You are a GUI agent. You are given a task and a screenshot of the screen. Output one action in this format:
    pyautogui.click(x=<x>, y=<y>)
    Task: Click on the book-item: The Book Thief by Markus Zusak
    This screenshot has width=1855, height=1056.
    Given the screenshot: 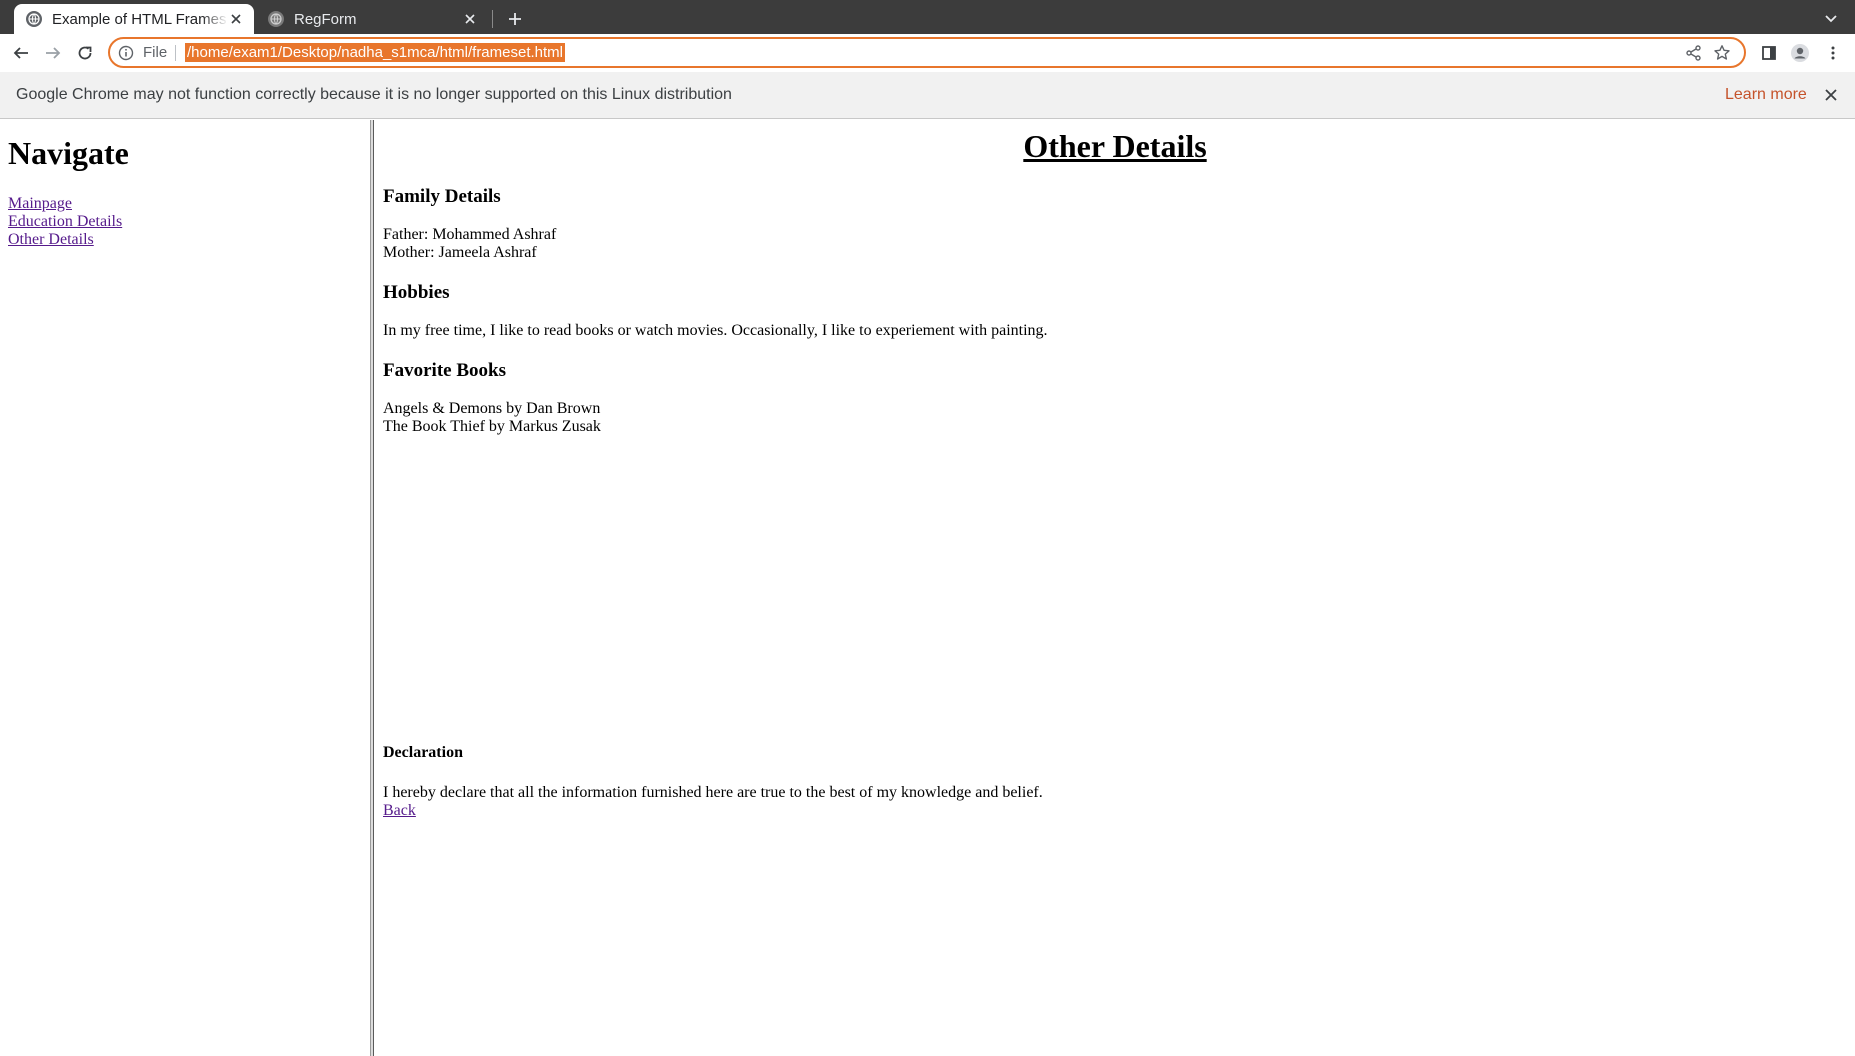 What is the action you would take?
    pyautogui.click(x=492, y=426)
    